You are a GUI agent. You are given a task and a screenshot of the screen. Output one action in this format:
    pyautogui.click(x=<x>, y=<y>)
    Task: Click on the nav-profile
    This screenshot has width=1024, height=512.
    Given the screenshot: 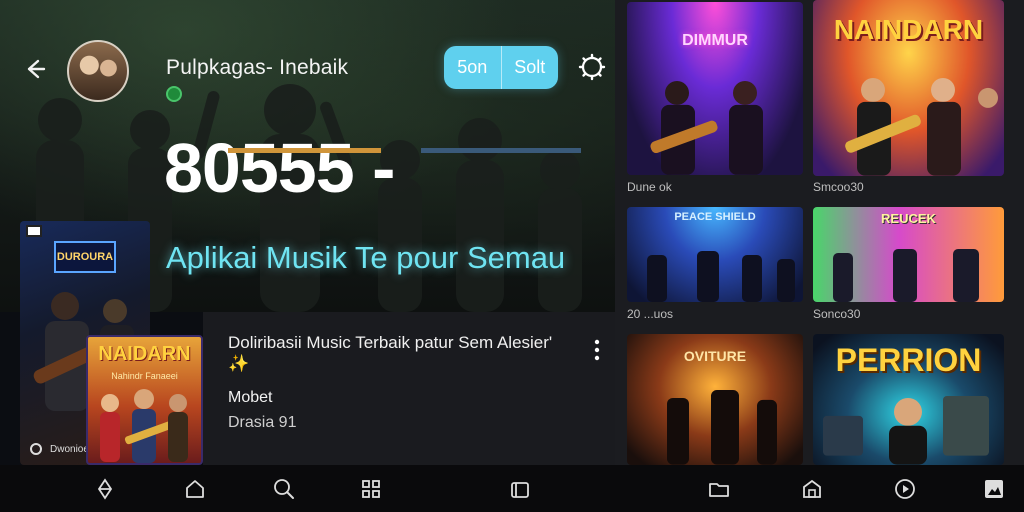 What is the action you would take?
    pyautogui.click(x=994, y=489)
    